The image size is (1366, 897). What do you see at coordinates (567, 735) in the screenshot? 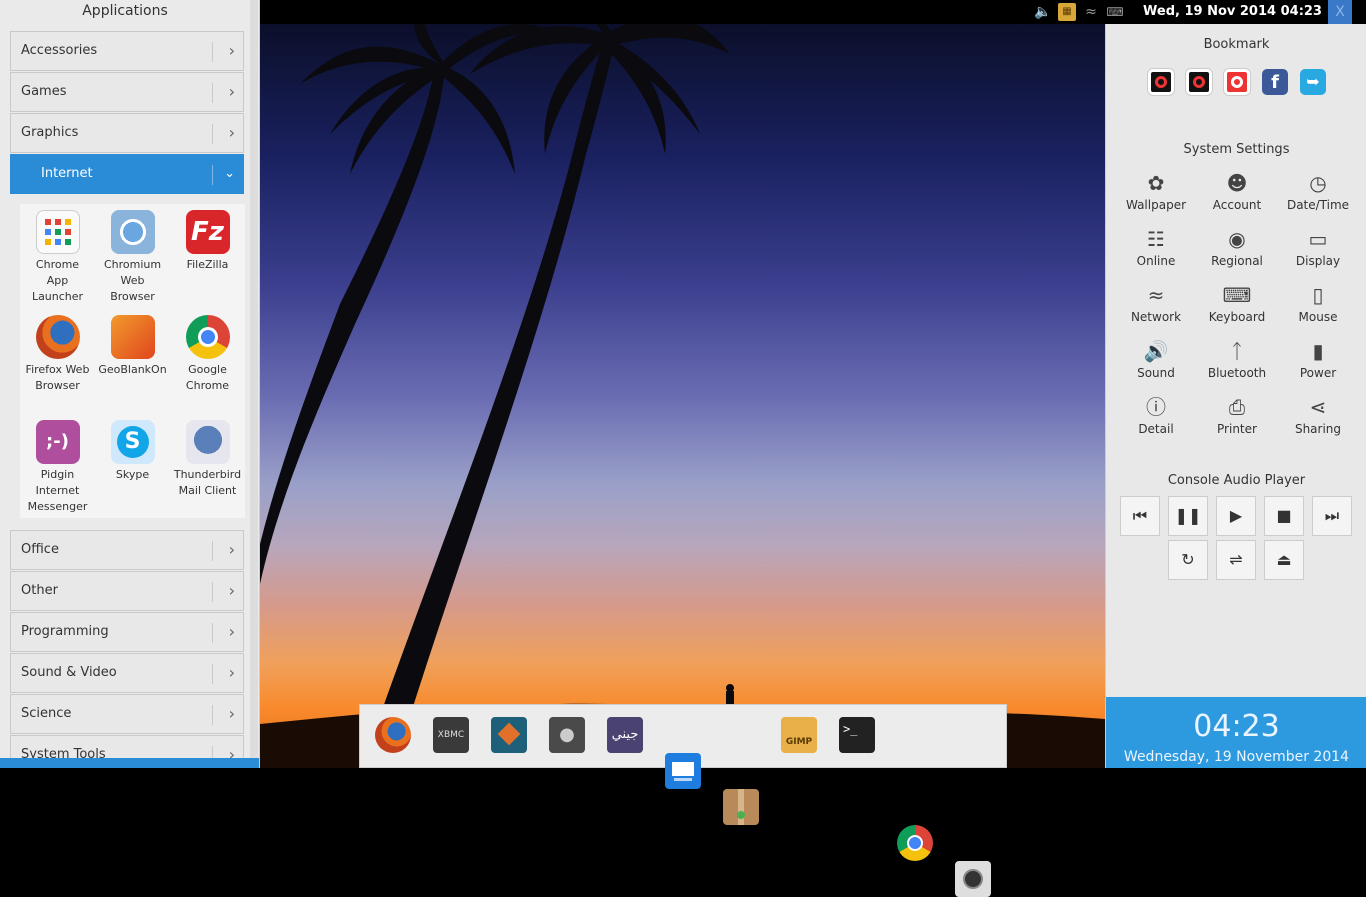
I see `incognito-icon: ●` at bounding box center [567, 735].